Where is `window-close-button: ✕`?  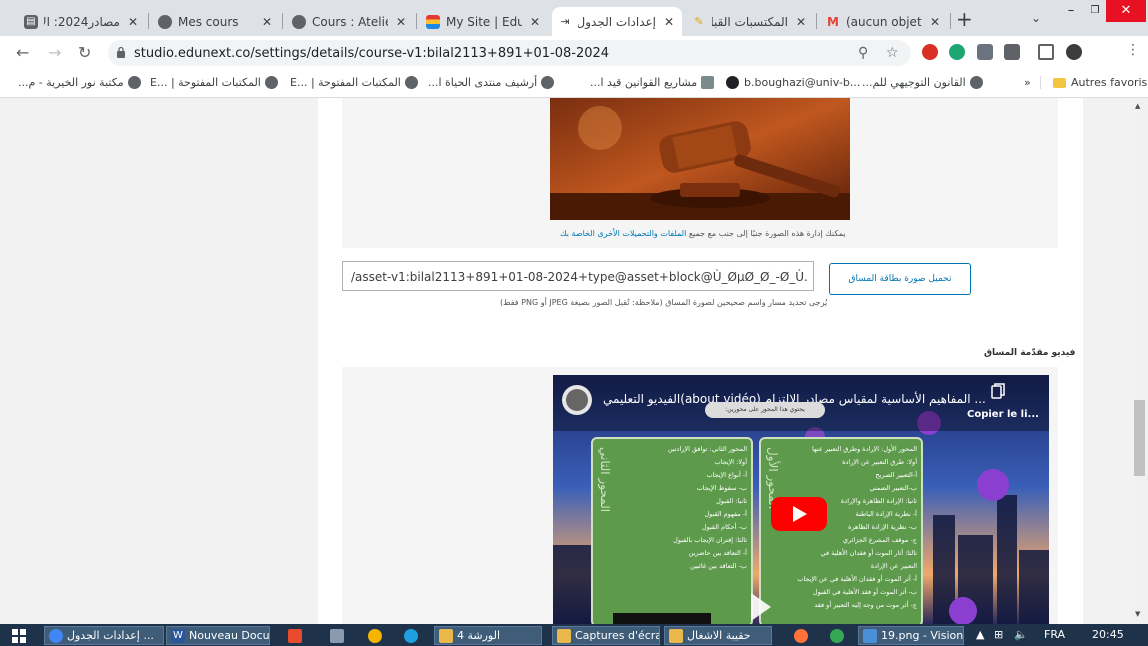
window-close-button: ✕ is located at coordinates (1126, 11).